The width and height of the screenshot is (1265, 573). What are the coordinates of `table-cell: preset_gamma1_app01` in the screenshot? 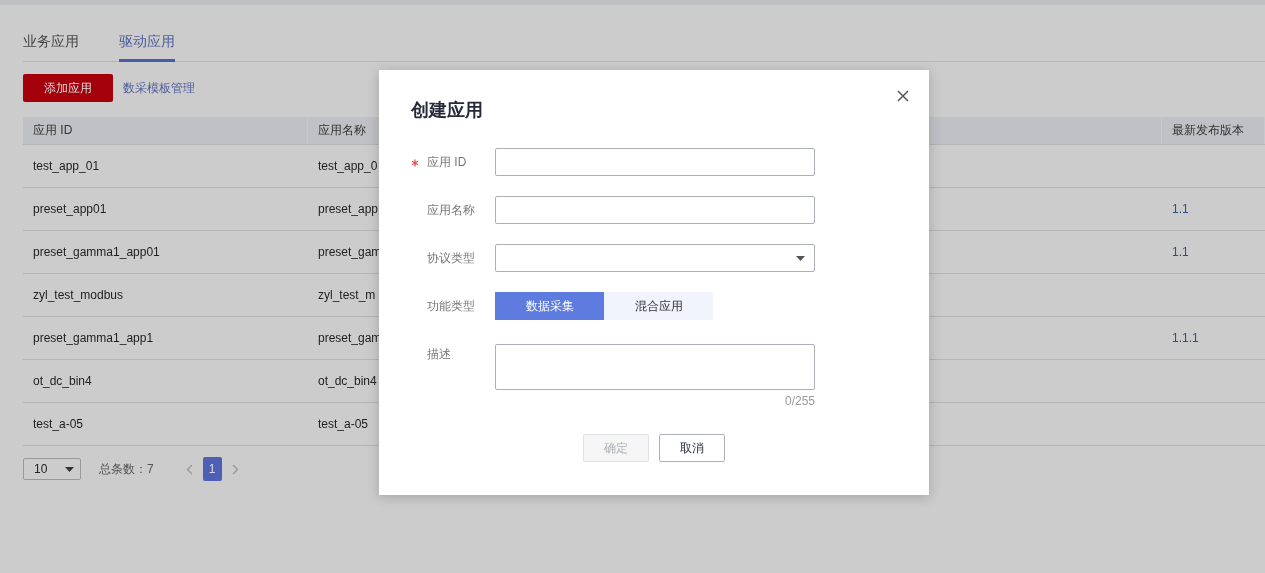 It's located at (96, 252).